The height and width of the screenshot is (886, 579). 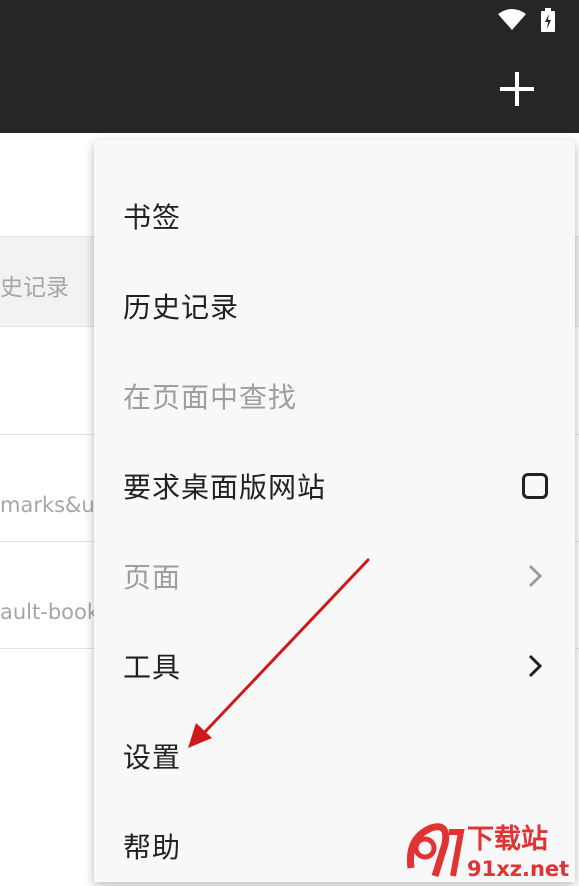 I want to click on history-tab-label: 史记录, so click(x=34, y=288).